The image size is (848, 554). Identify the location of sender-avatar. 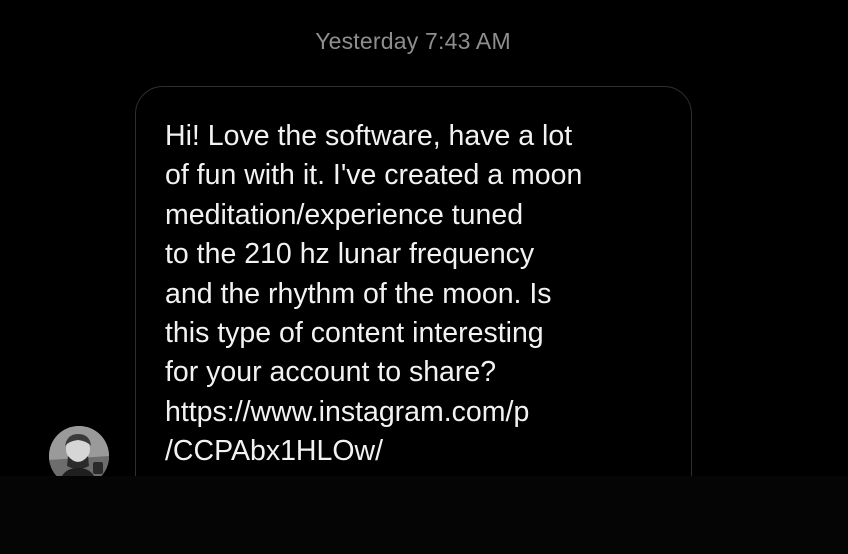
(79, 451).